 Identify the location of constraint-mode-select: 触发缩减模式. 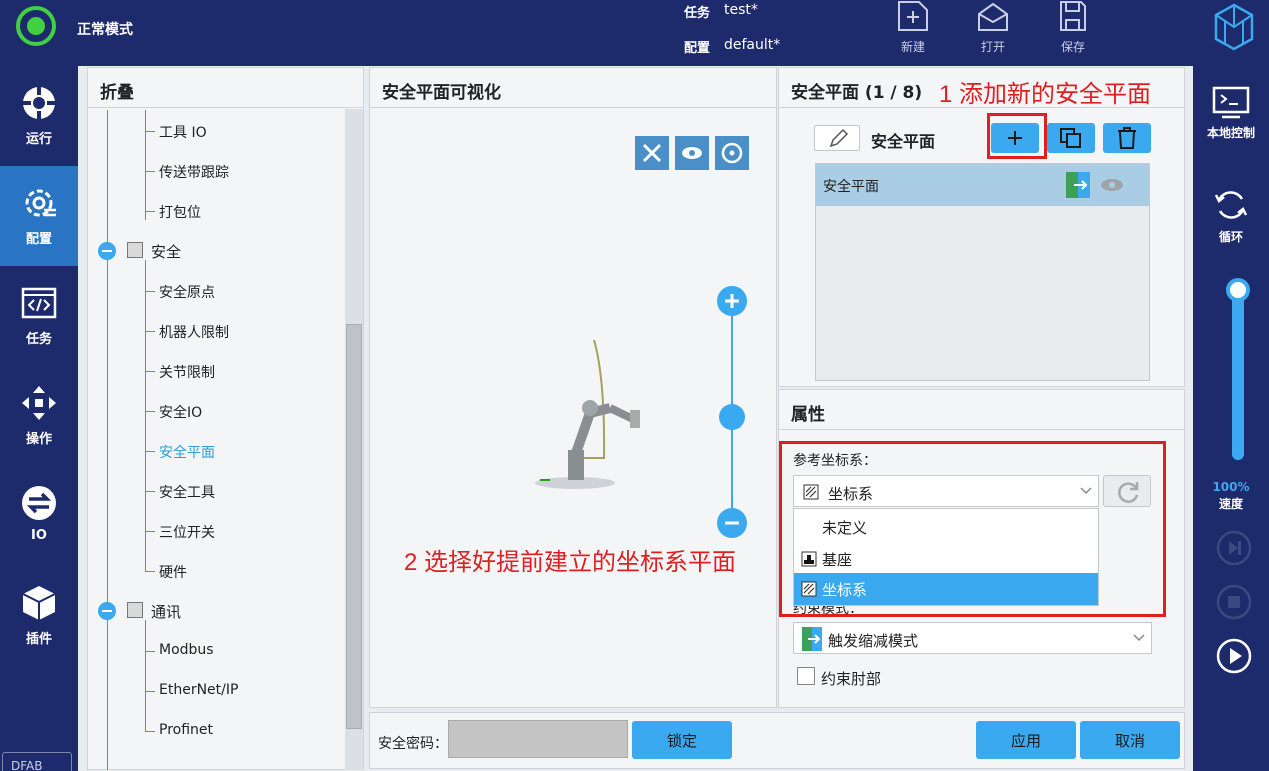
(972, 638).